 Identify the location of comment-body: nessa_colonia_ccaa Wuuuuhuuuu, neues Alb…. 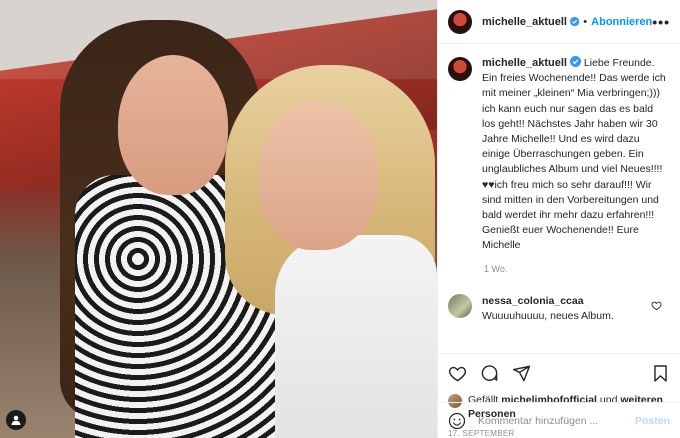
(566, 309).